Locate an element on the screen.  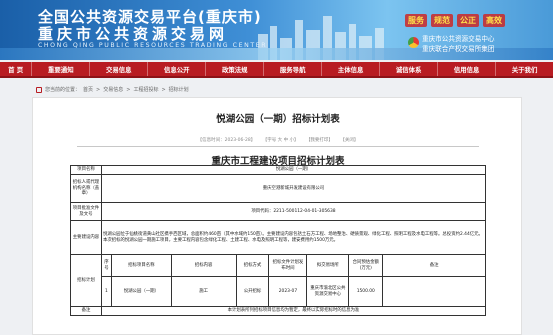
nav-trade-info: 交易信息 is located at coordinates (119, 69).